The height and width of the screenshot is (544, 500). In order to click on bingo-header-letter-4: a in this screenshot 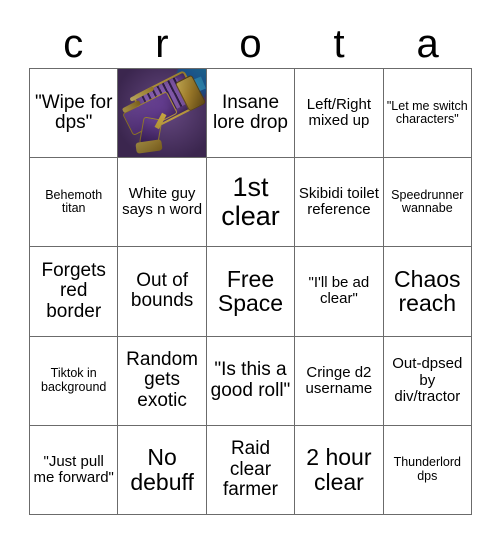, I will do `click(427, 44)`.